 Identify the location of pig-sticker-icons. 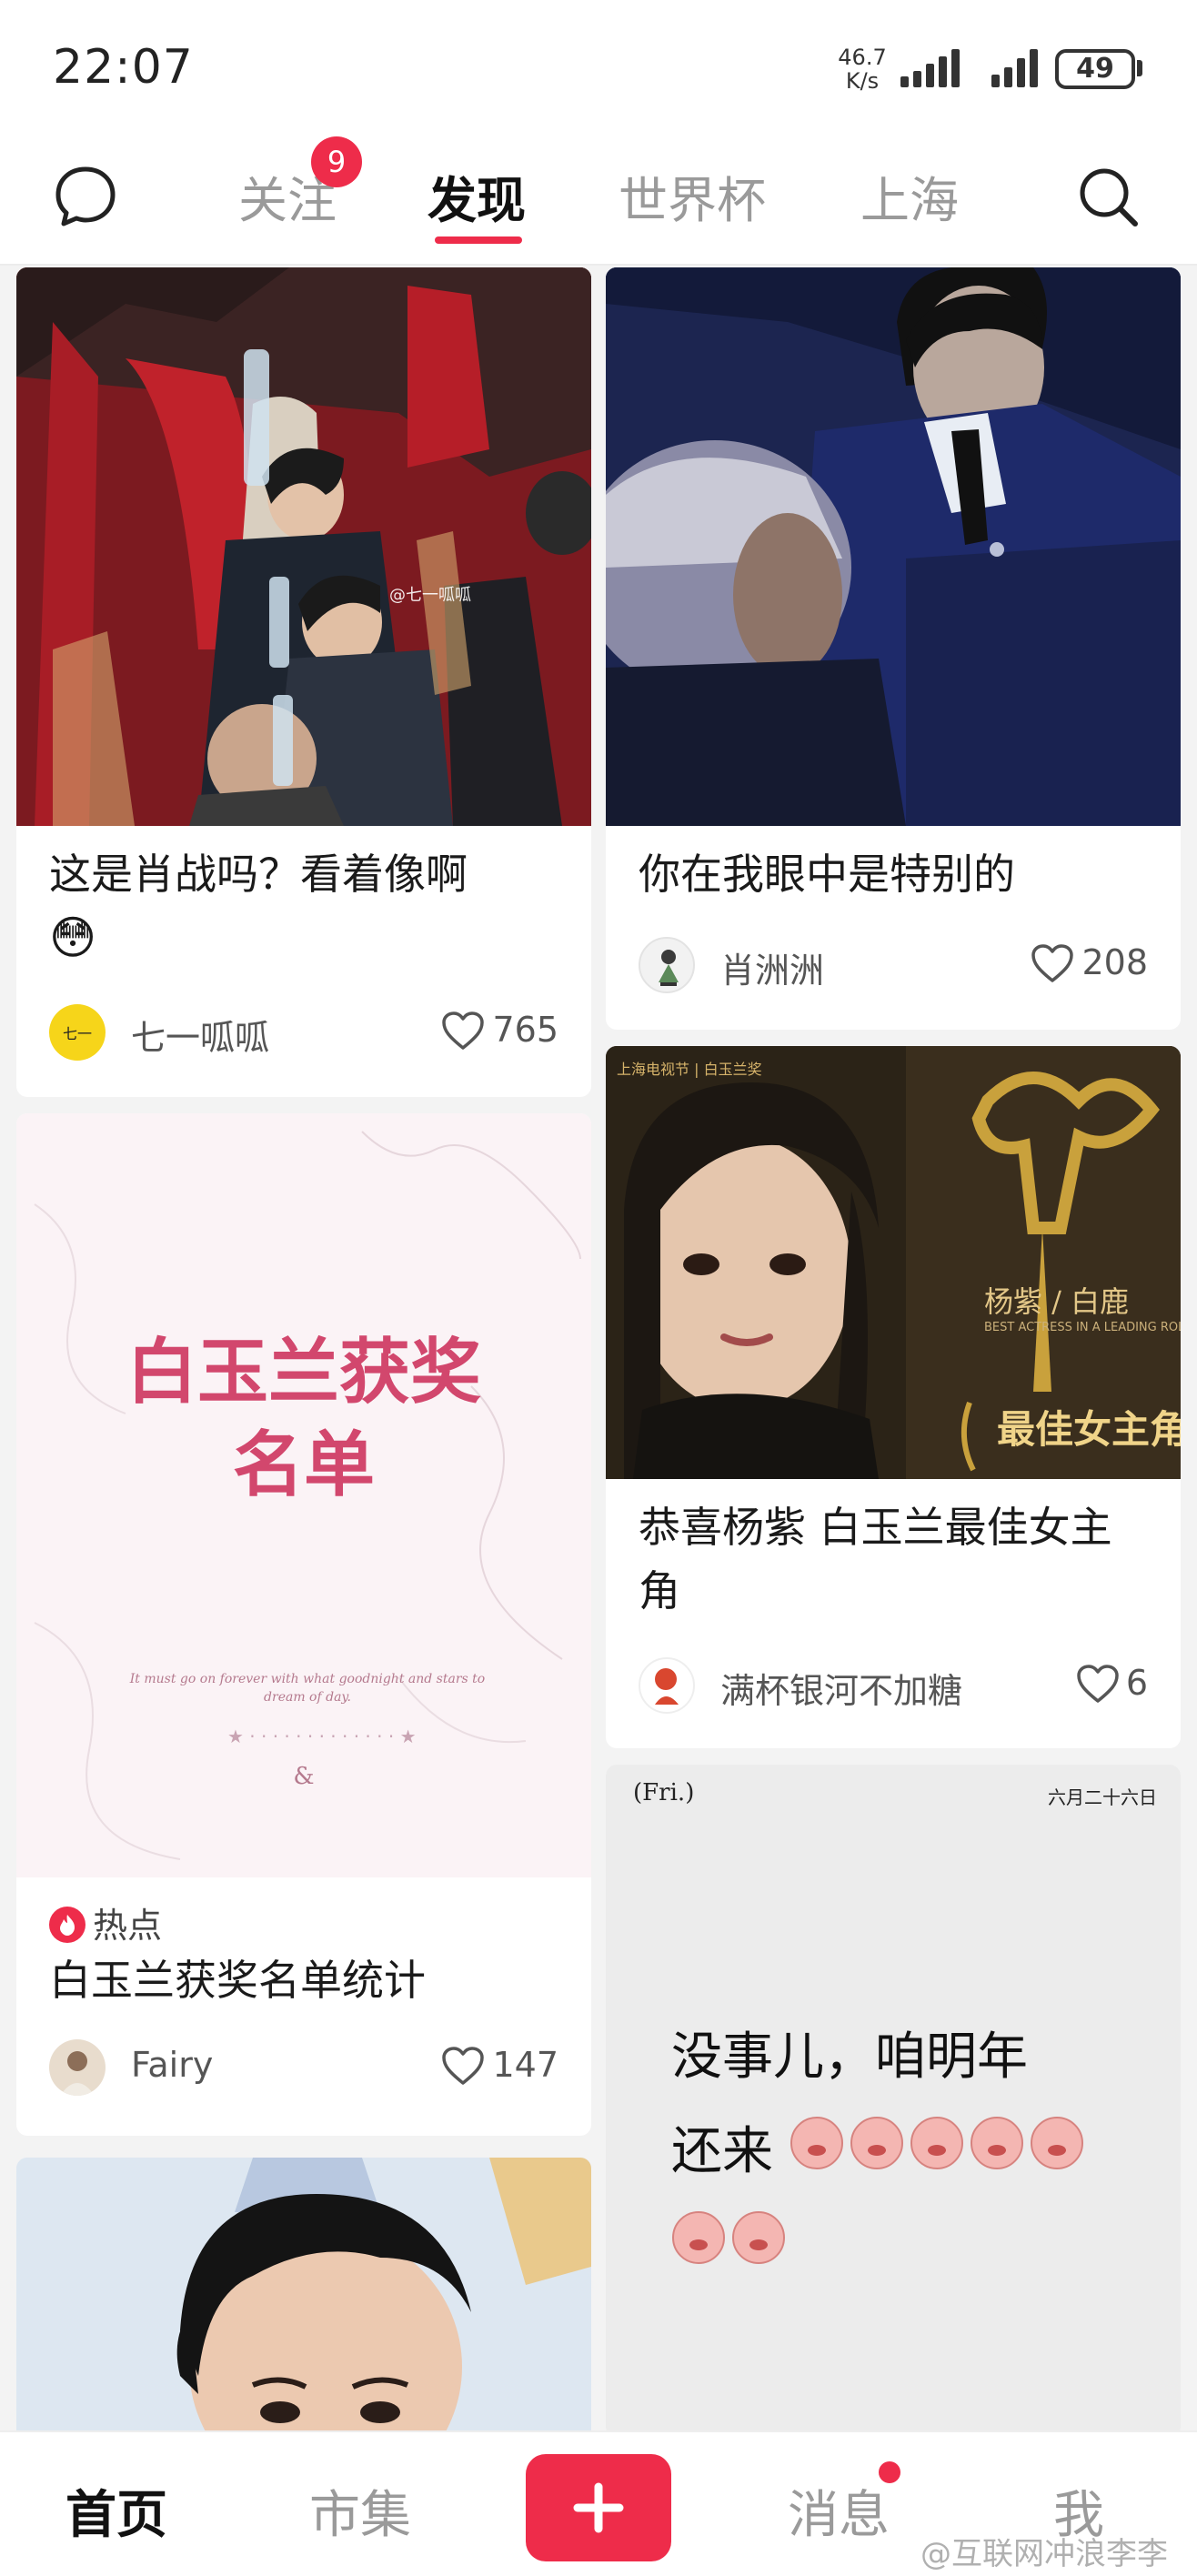
(877, 2190).